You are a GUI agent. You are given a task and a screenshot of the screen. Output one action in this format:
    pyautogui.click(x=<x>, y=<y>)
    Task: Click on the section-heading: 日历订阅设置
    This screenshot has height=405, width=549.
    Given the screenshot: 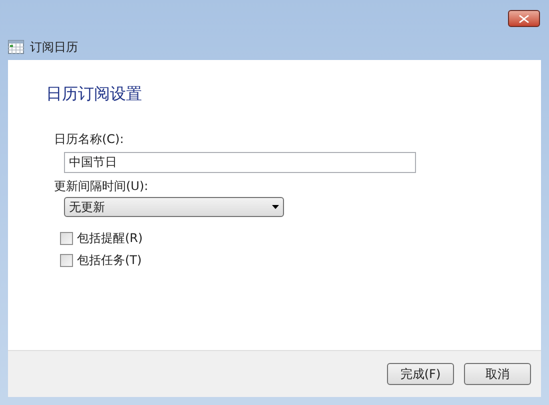 What is the action you would take?
    pyautogui.click(x=94, y=94)
    